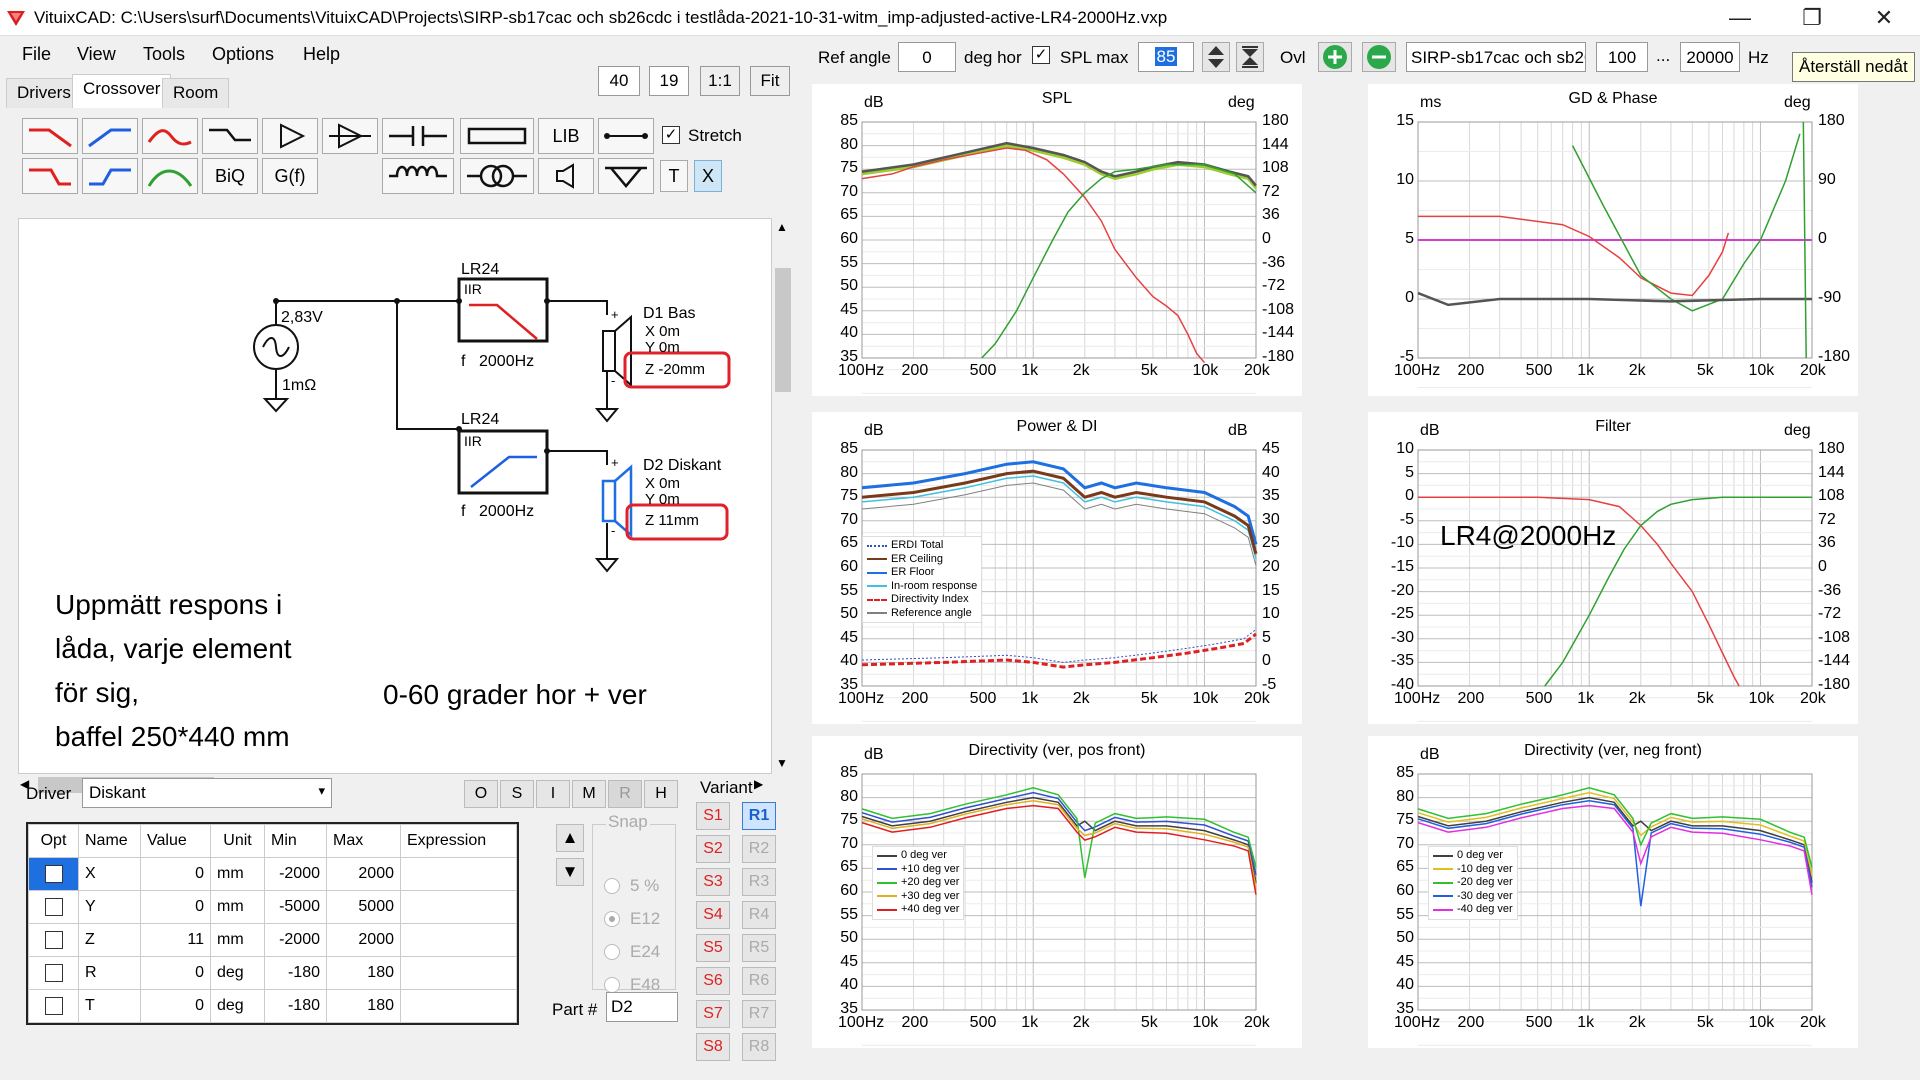  Describe the element at coordinates (713, 882) in the screenshot. I see `variant-s3-button: S3` at that location.